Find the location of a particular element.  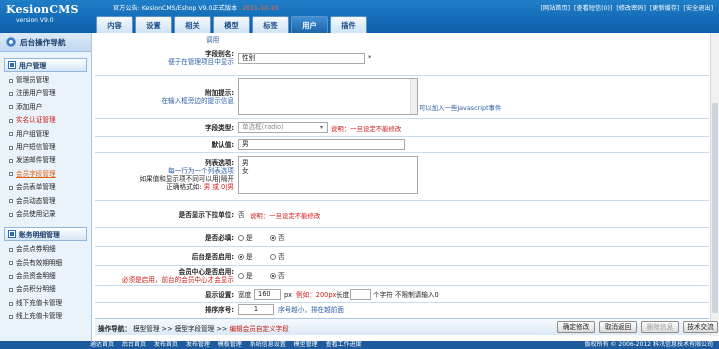

row-field-alias: 字段别名: 便于在管理项目中显示 性别 * is located at coordinates (402, 59).